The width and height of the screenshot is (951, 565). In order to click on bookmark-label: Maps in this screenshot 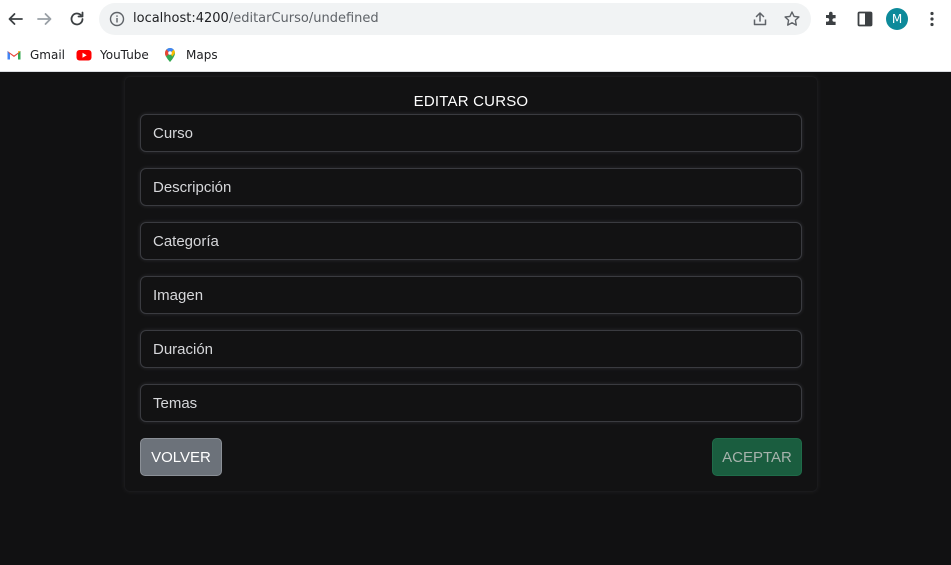, I will do `click(202, 55)`.